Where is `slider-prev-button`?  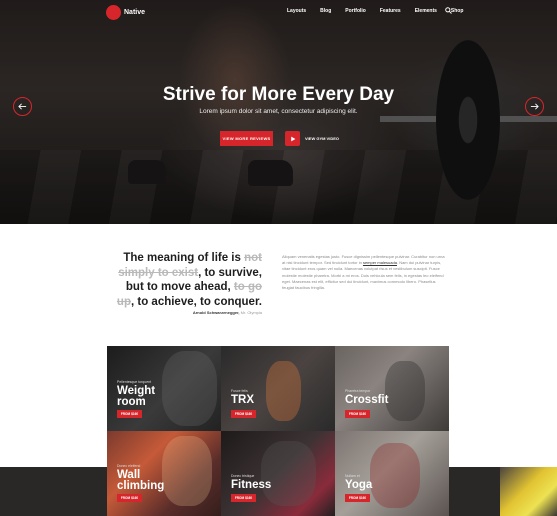
slider-prev-button is located at coordinates (22, 106).